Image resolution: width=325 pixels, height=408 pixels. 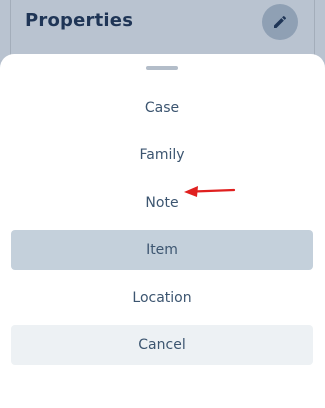 I want to click on page-title: Properties, so click(x=79, y=20).